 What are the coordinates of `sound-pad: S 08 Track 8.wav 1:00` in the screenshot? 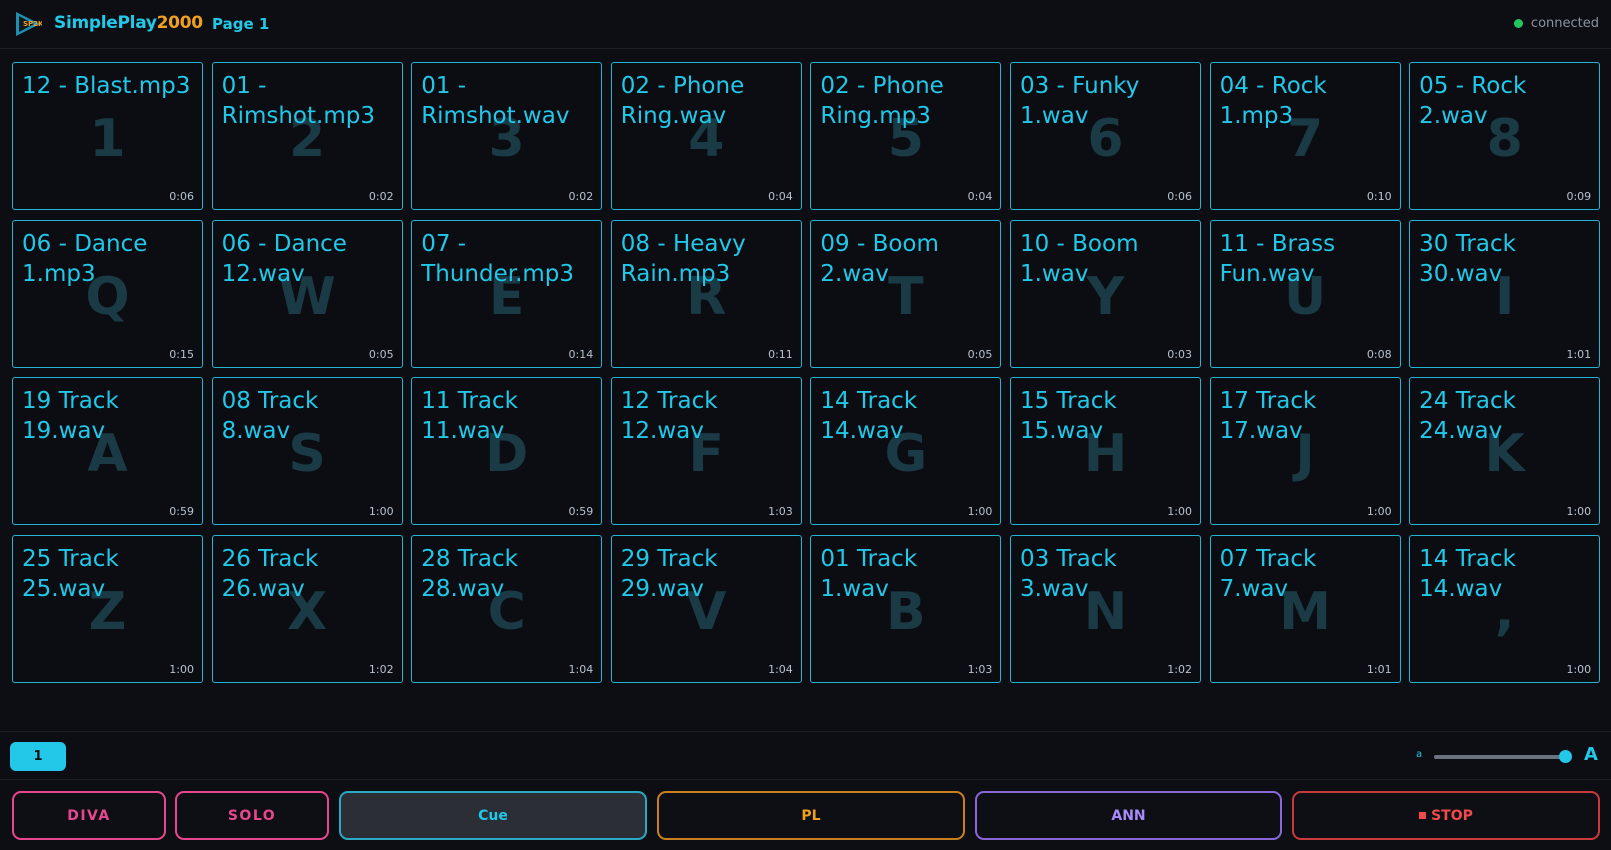 It's located at (307, 451).